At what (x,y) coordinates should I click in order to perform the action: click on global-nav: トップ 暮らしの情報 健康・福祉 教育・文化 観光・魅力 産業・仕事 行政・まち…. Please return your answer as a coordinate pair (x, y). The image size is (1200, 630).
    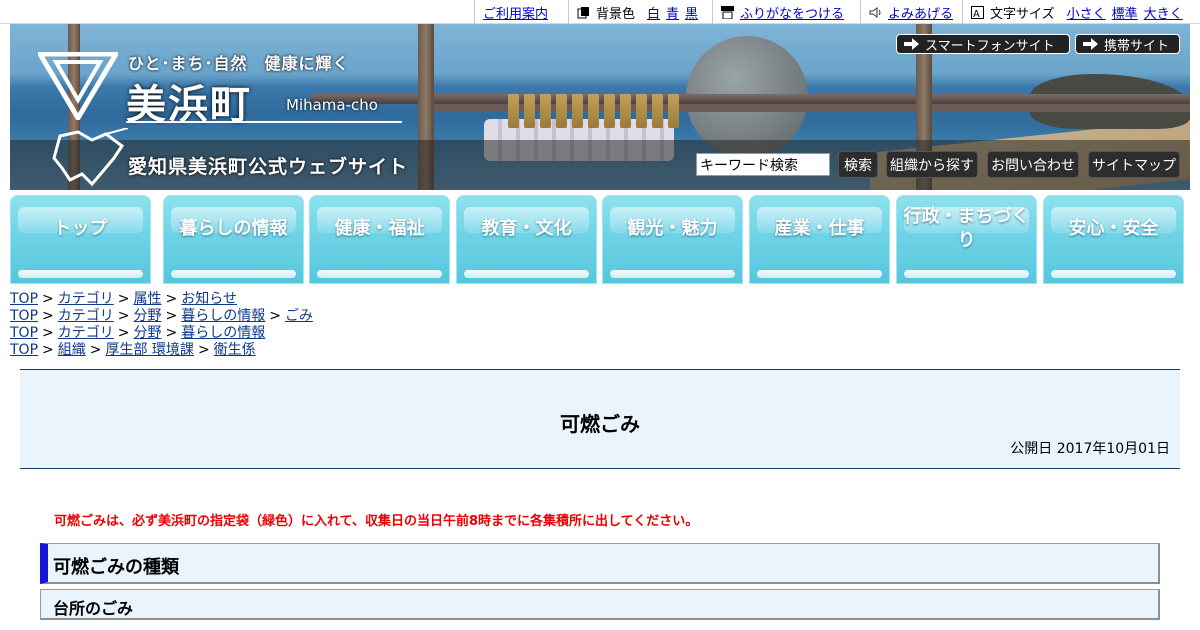
    Looking at the image, I should click on (600, 237).